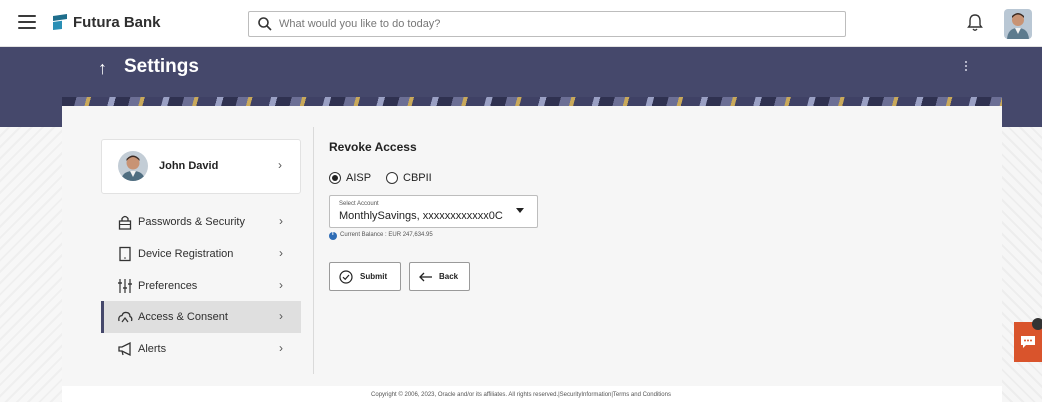  Describe the element at coordinates (125, 222) in the screenshot. I see `lock-icon` at that location.